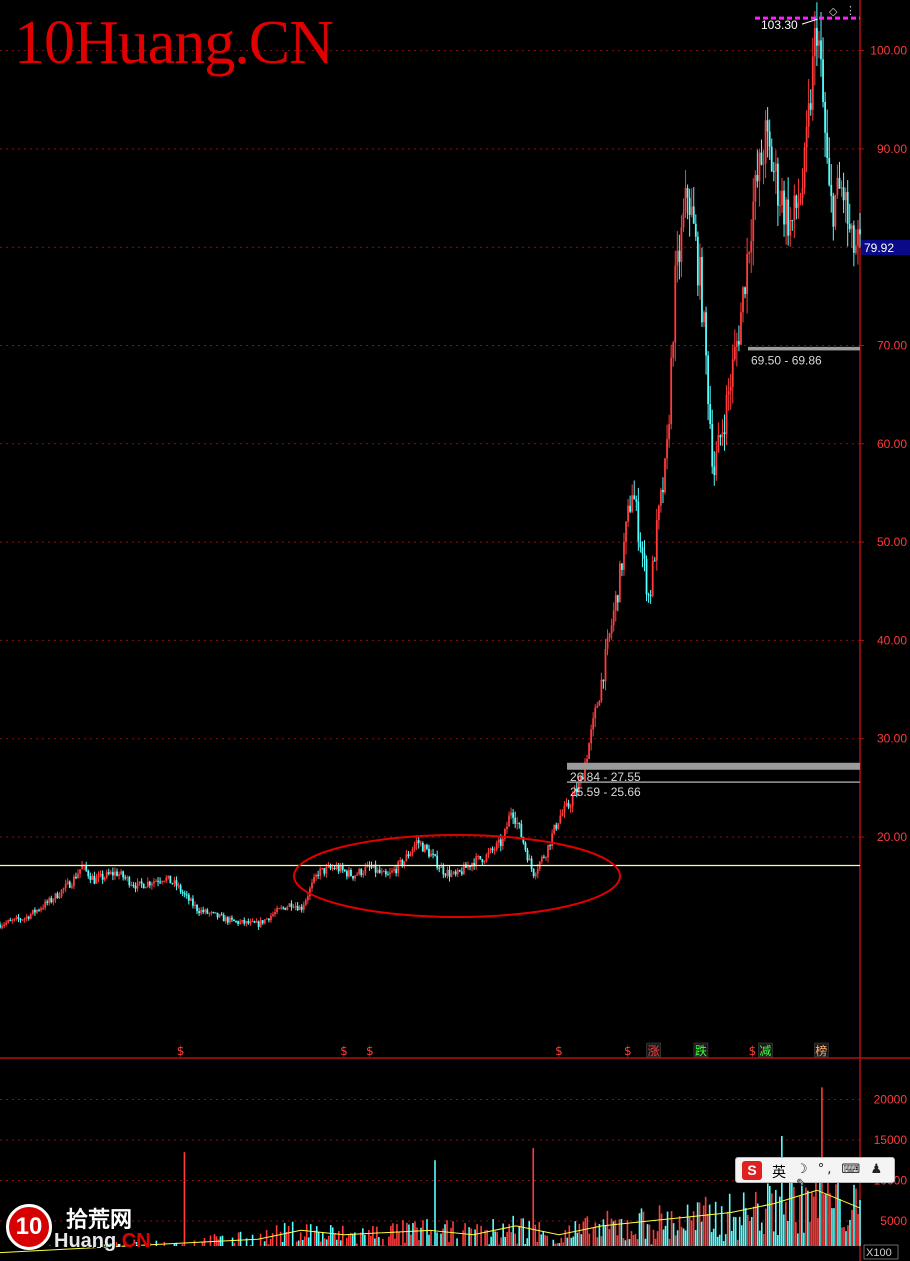  Describe the element at coordinates (181, 1051) in the screenshot. I see `event-marker: $` at that location.